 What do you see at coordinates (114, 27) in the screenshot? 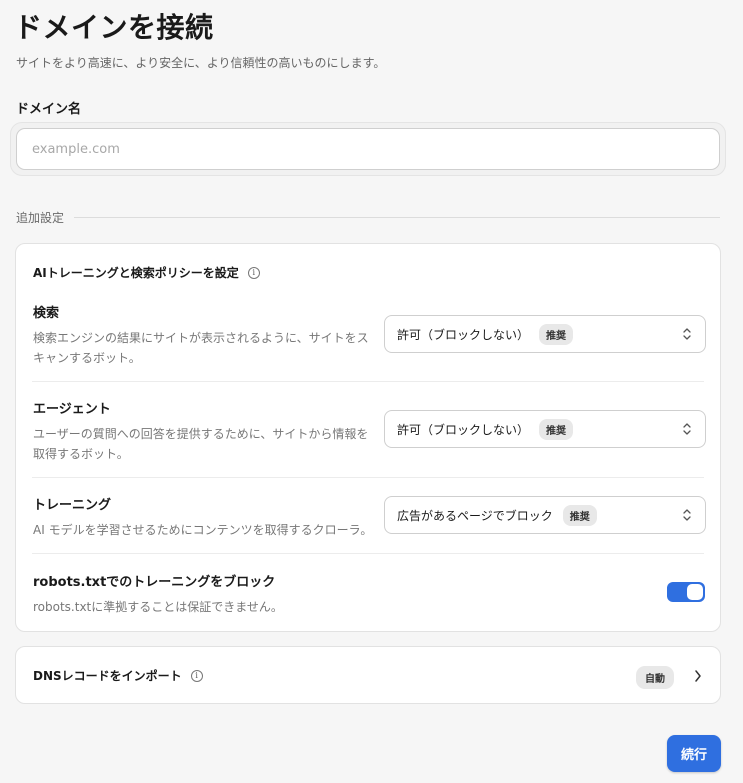
I see `page-title: ドメインを接続` at bounding box center [114, 27].